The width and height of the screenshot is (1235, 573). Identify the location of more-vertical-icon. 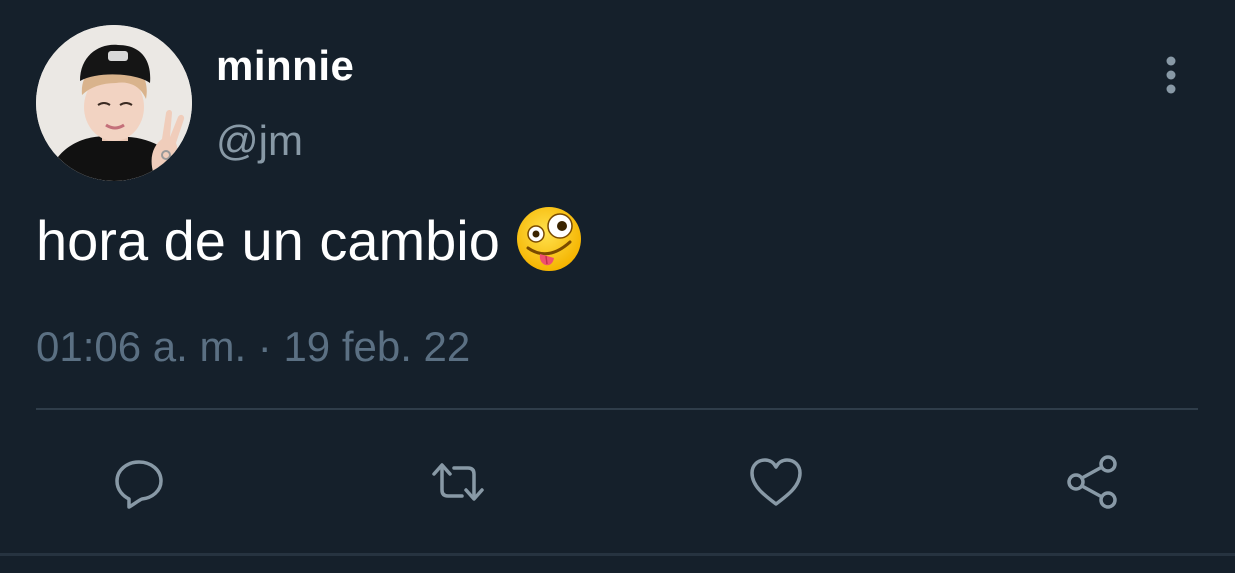
(1171, 75).